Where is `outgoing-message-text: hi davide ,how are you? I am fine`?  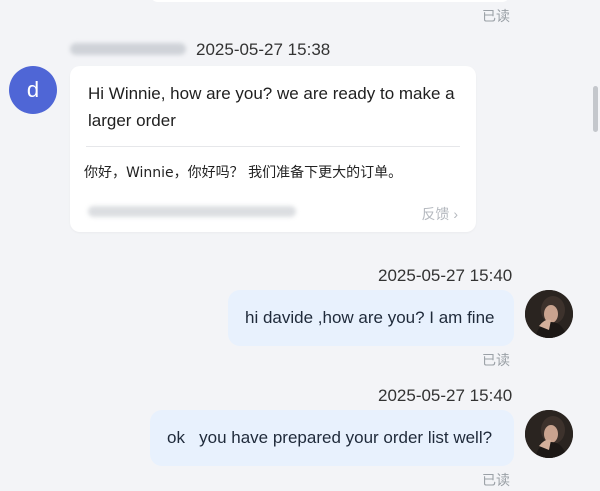 outgoing-message-text: hi davide ,how are you? I am fine is located at coordinates (370, 317).